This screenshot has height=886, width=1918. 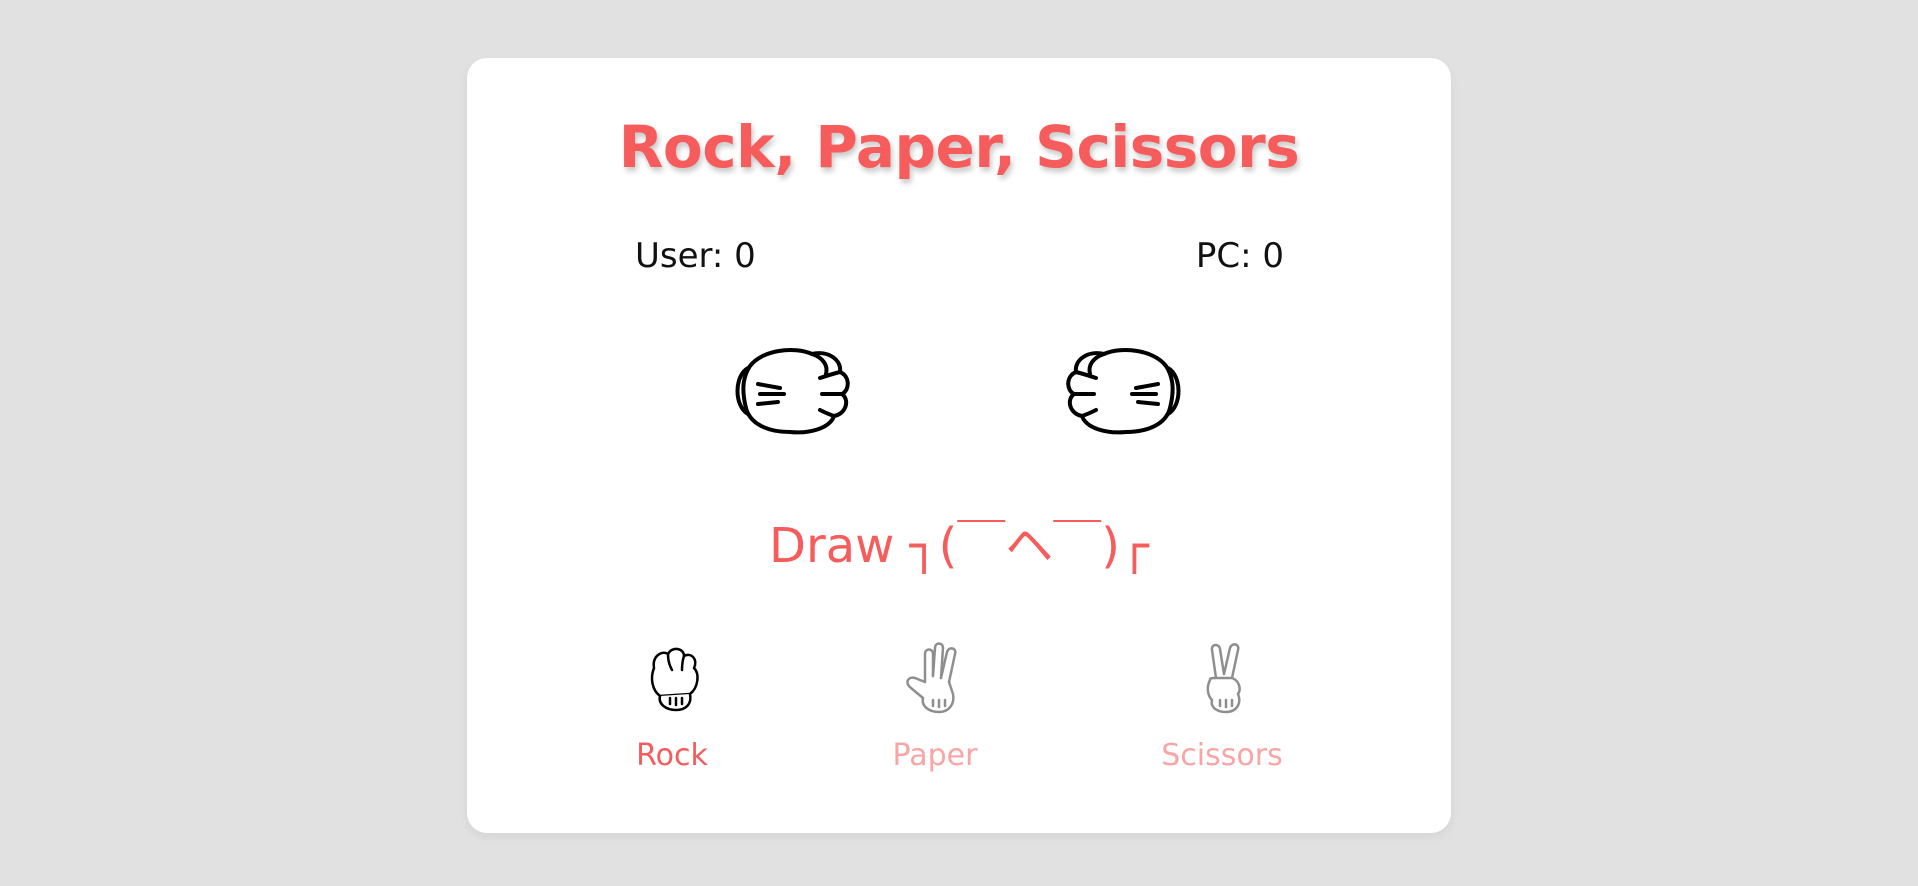 I want to click on scissors-choice-label: Scissors, so click(x=1222, y=755).